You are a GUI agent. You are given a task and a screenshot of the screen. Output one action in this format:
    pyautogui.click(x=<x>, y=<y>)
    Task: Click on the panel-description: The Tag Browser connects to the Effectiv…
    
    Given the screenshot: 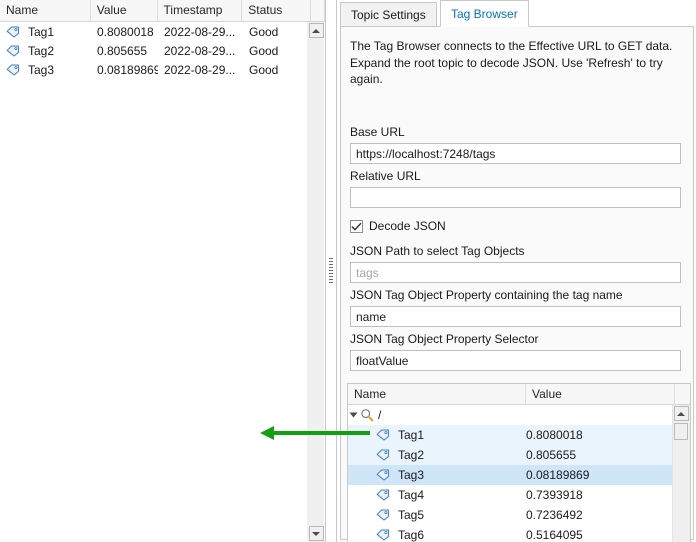 What is the action you would take?
    pyautogui.click(x=511, y=62)
    